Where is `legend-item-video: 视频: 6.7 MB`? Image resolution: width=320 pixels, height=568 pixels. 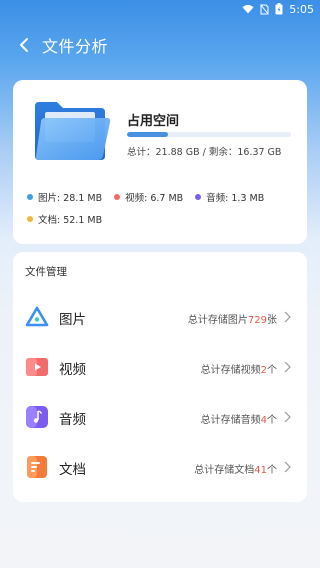 legend-item-video: 视频: 6.7 MB is located at coordinates (148, 197).